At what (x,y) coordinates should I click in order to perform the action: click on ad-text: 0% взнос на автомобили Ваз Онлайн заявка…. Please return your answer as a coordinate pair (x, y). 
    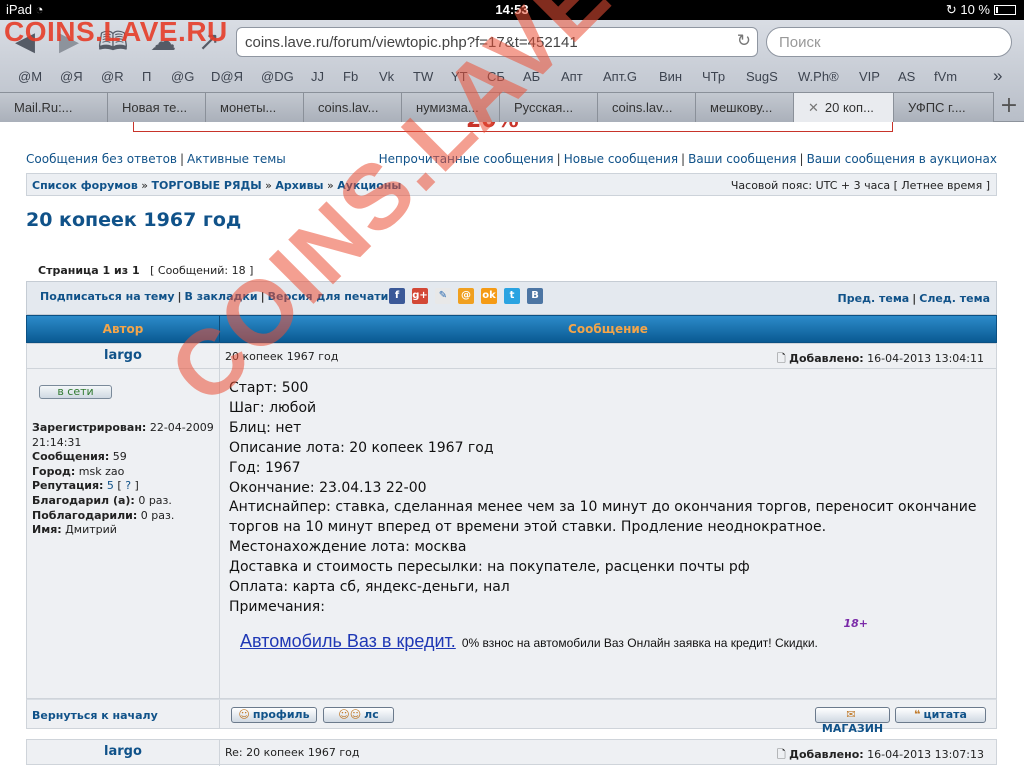
    Looking at the image, I should click on (639, 643).